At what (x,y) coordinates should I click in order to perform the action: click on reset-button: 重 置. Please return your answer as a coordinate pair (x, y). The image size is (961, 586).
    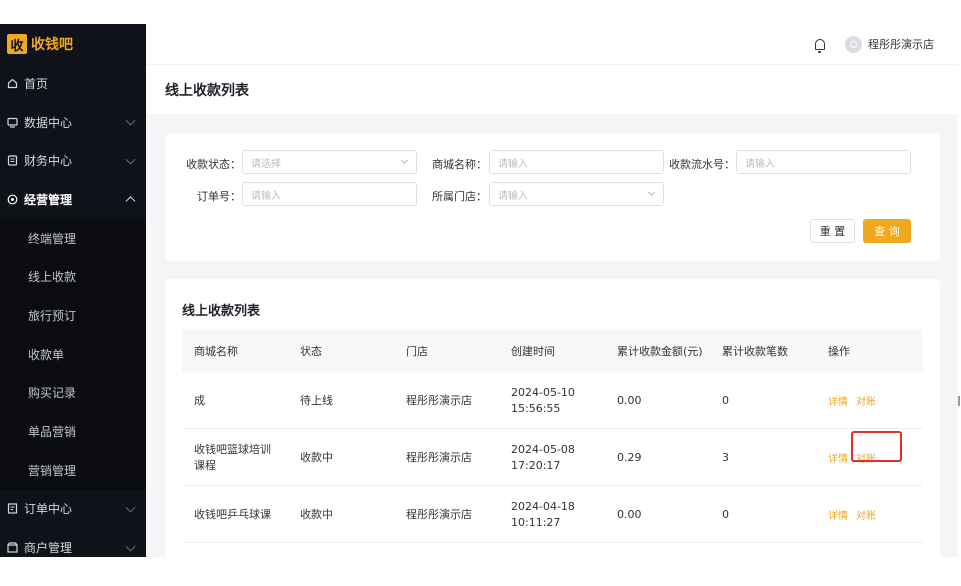
    Looking at the image, I should click on (832, 231).